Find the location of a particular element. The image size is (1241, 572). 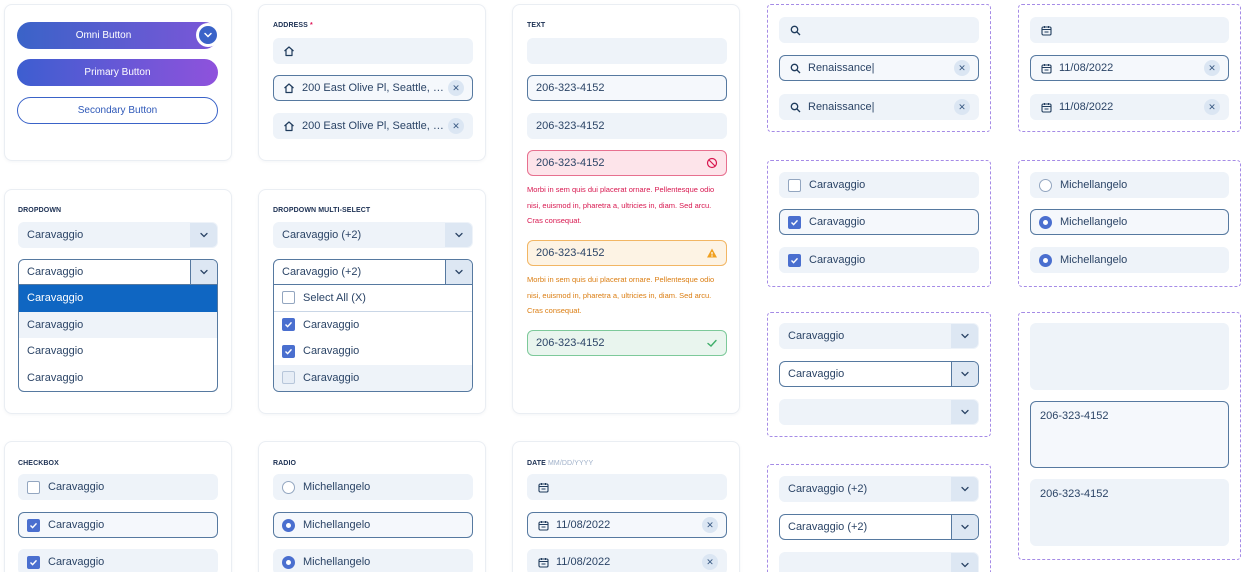

address-input-active: 200 East Olive Pl, Seattle, WA 98102 ✕ is located at coordinates (373, 88).